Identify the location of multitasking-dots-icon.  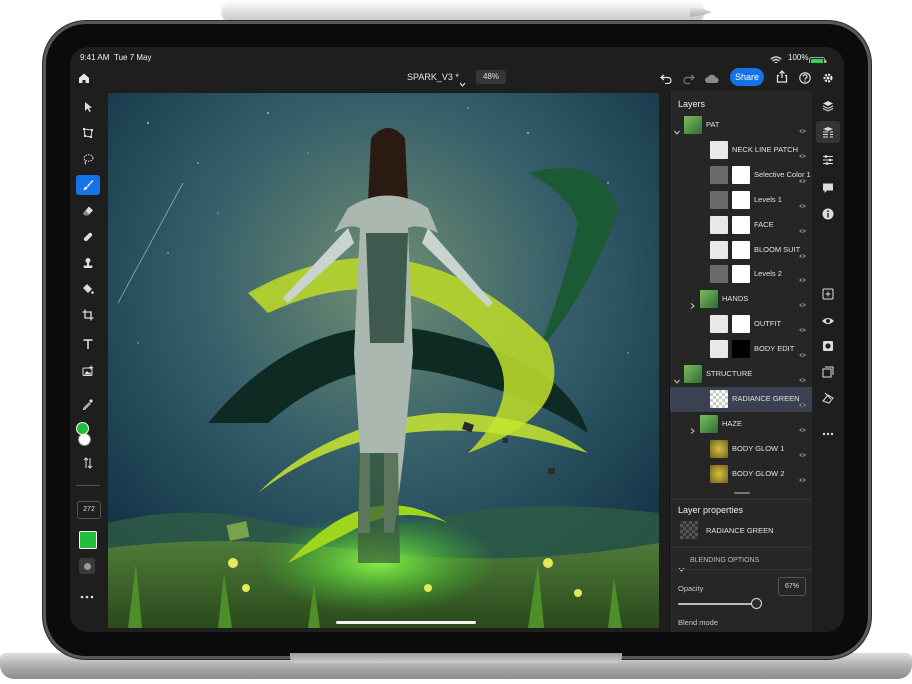
(457, 61).